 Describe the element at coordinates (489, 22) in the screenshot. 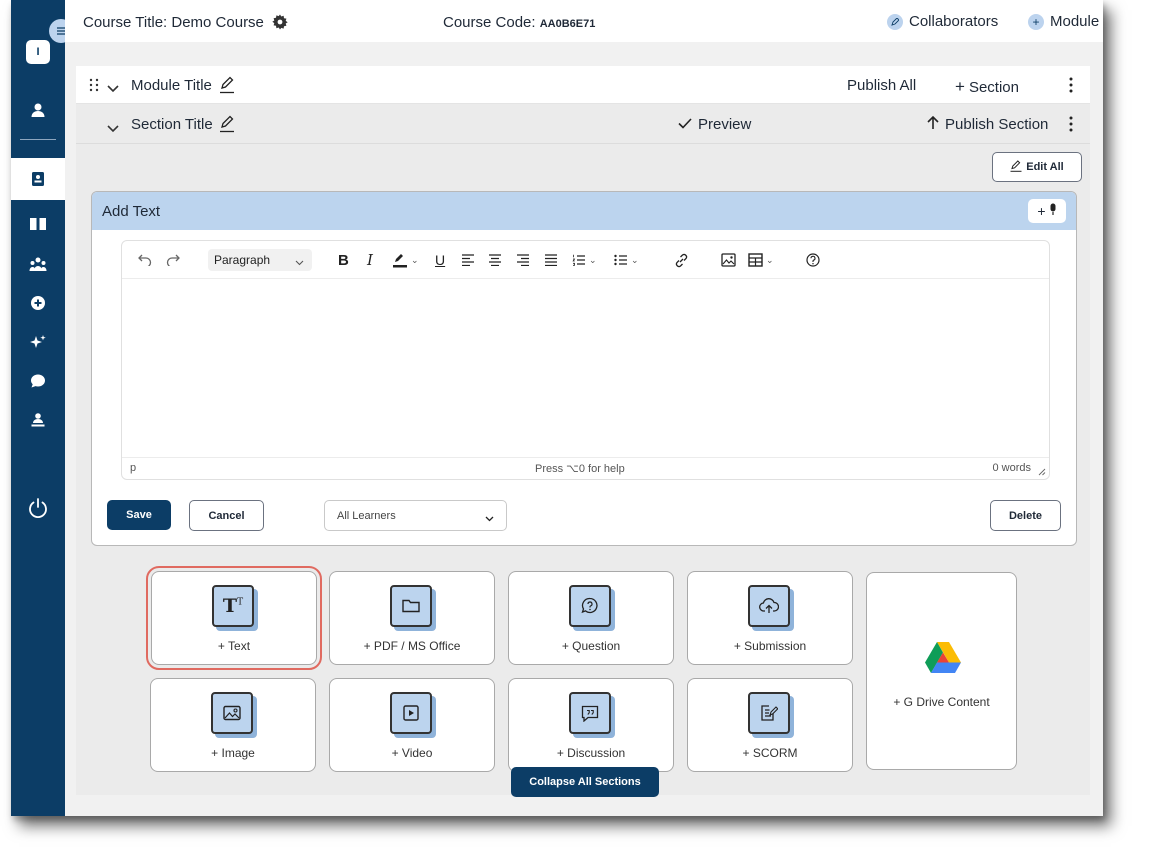

I see `course-code-label: Course Code:` at that location.